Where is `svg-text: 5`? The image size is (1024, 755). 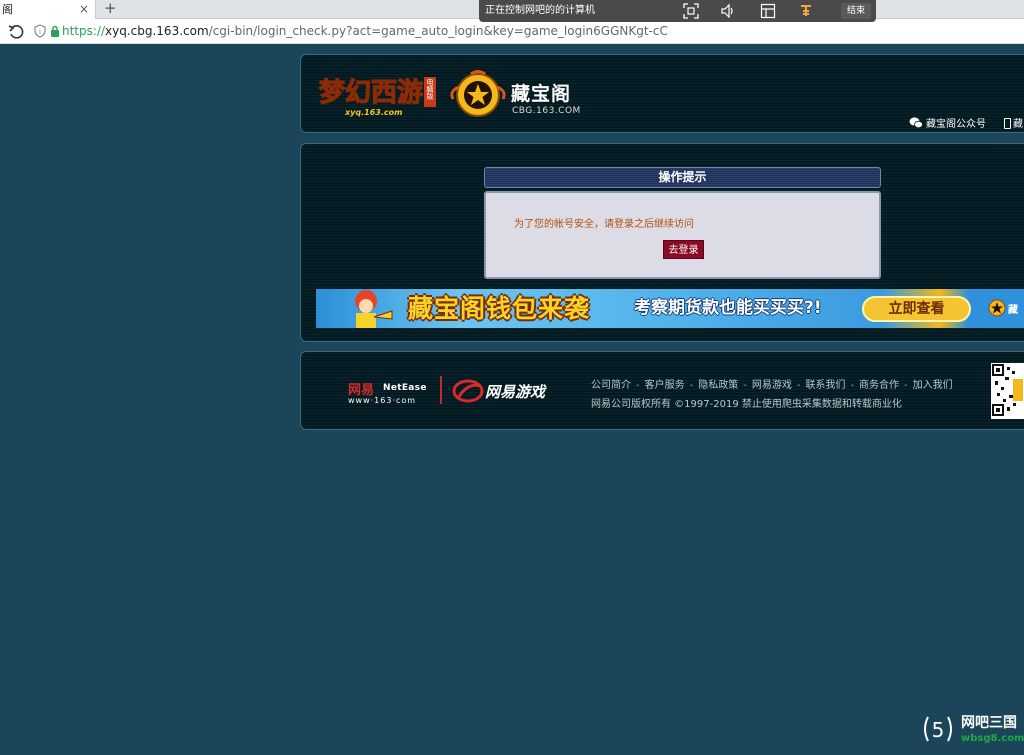 svg-text: 5 is located at coordinates (938, 730).